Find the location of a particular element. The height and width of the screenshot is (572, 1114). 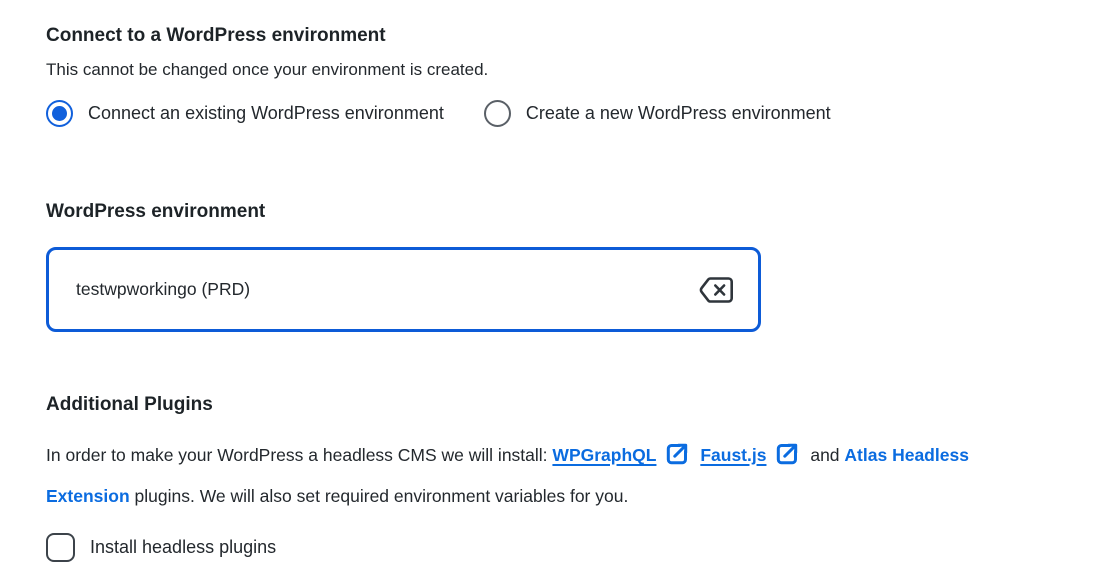

backspace-clear-icon is located at coordinates (716, 289).